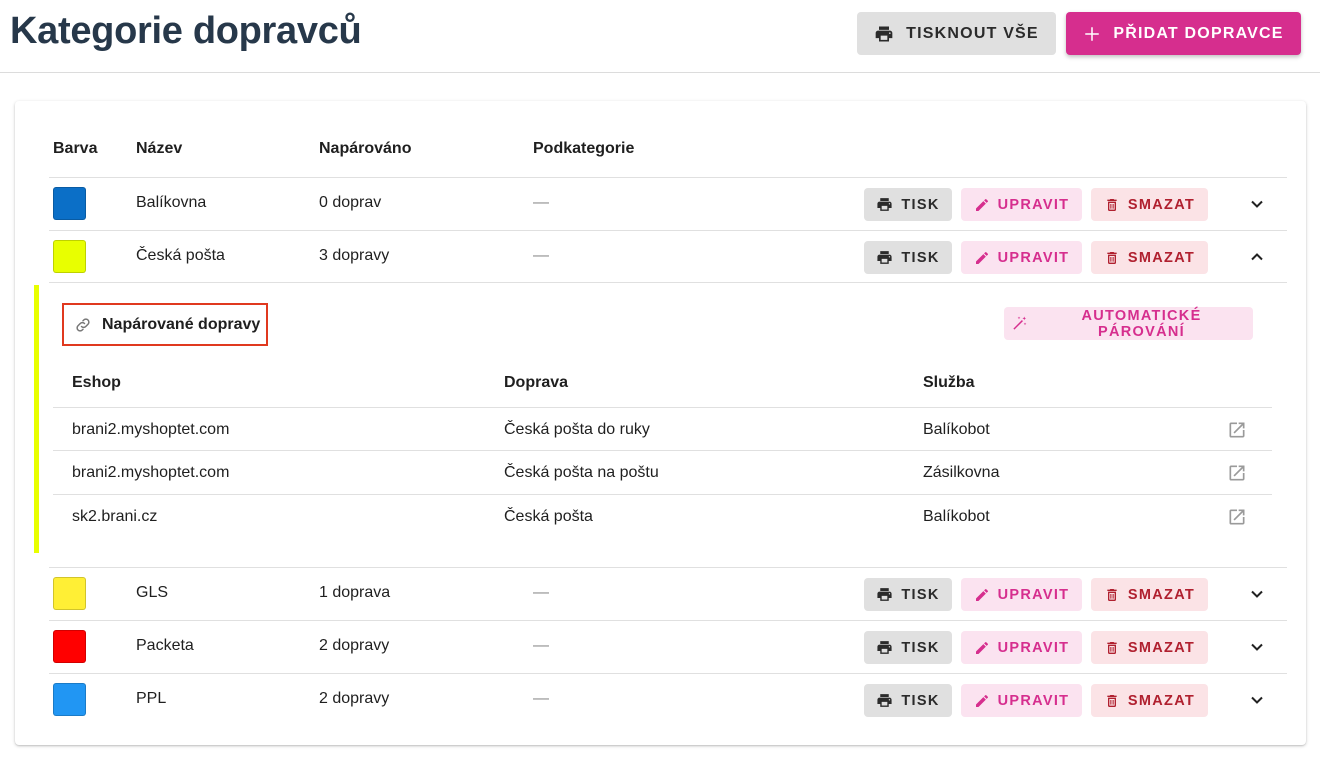 The width and height of the screenshot is (1320, 760). Describe the element at coordinates (1141, 323) in the screenshot. I see `auto-pair-label: AUTOMATICKÉ PÁROVÁNÍ` at that location.